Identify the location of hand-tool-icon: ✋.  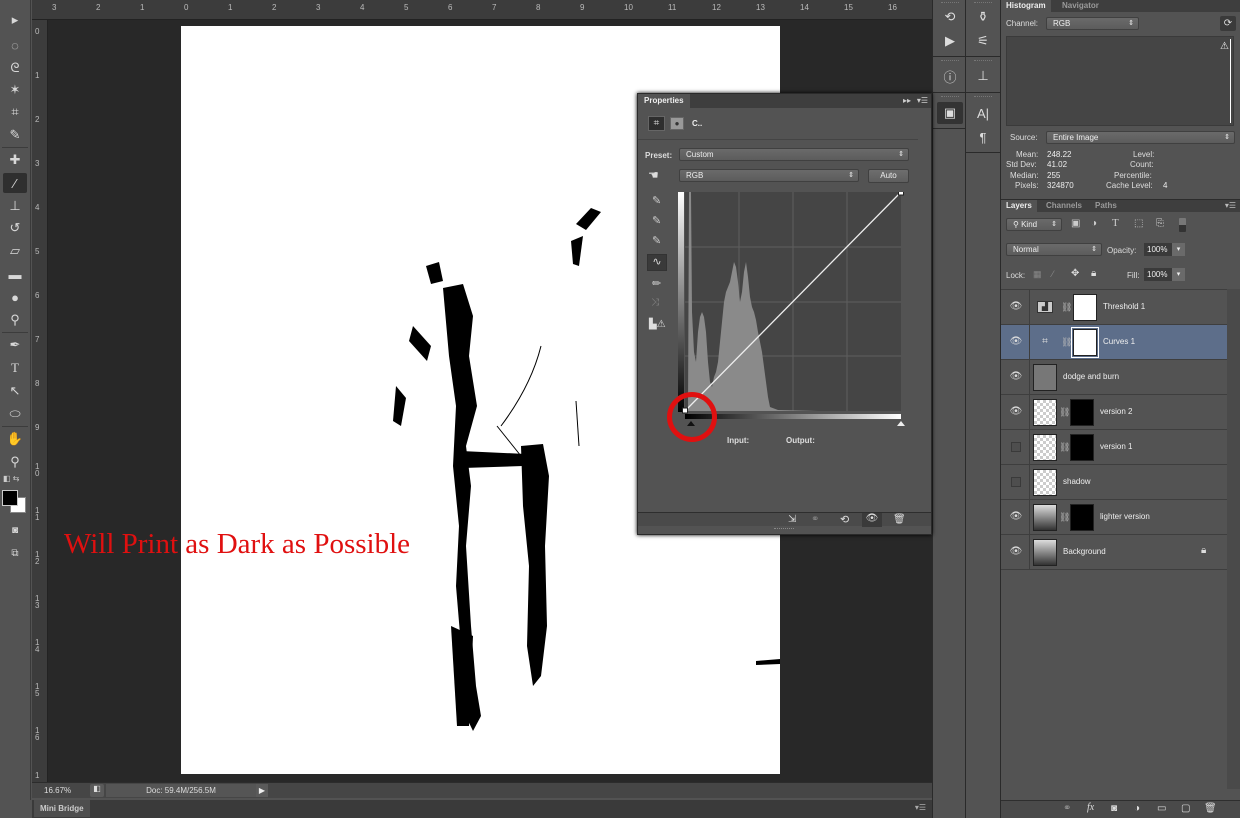
(15, 439).